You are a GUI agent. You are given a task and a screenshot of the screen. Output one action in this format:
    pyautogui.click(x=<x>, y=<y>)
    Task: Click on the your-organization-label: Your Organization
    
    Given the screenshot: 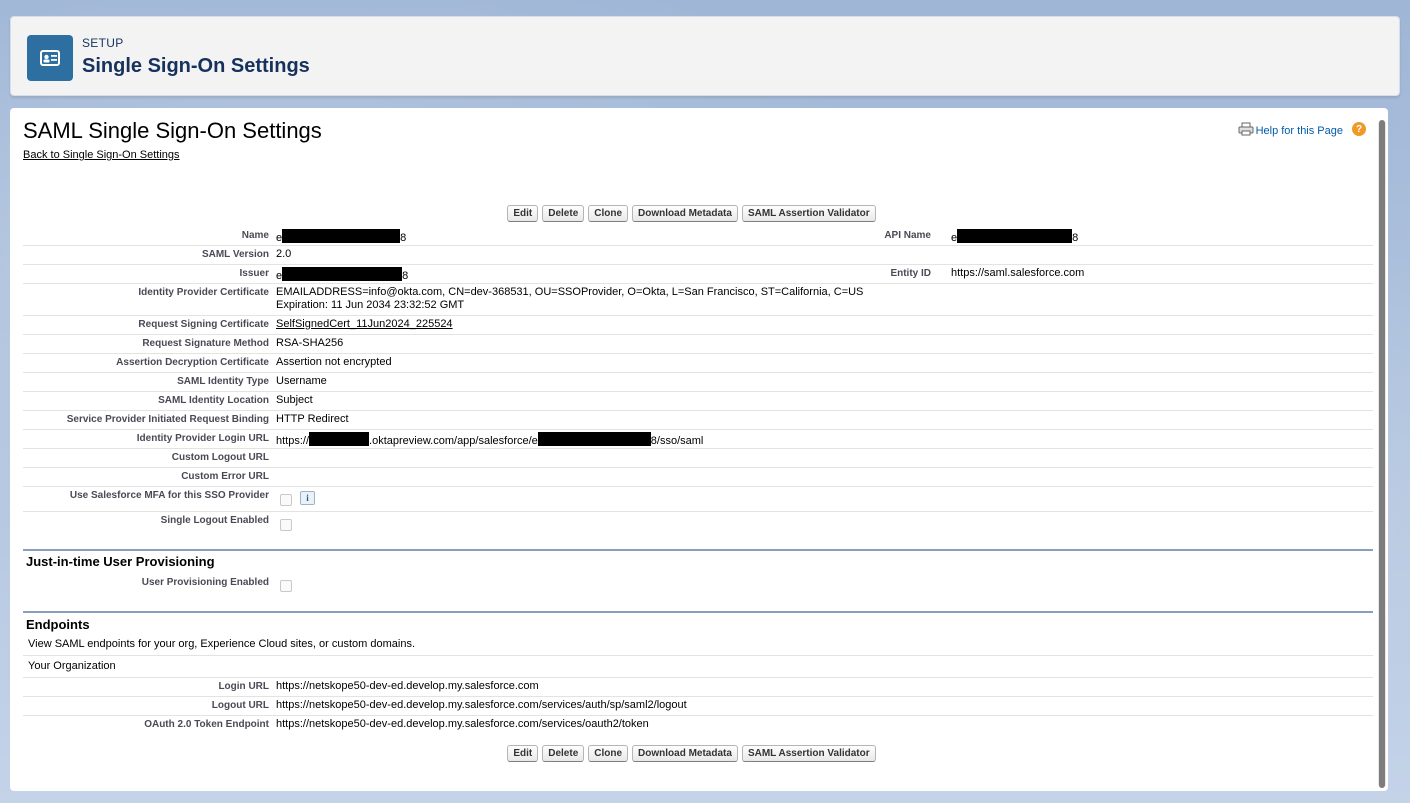 What is the action you would take?
    pyautogui.click(x=72, y=666)
    